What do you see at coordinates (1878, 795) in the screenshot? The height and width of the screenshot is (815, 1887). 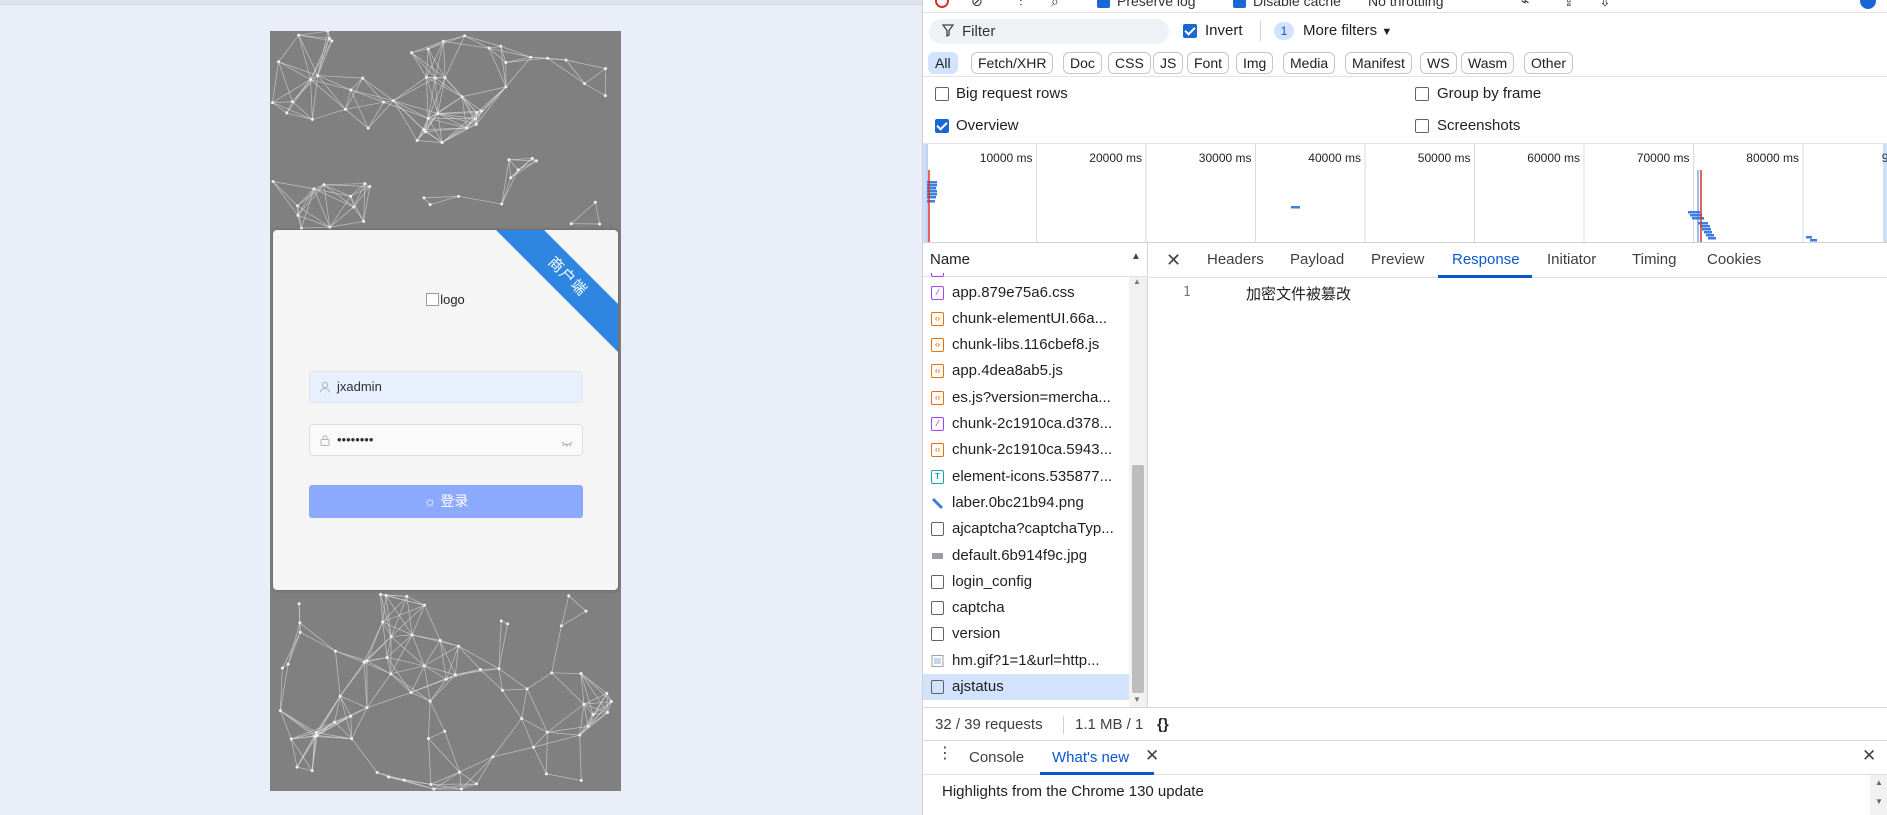 I see `drawer-scrollbar: ▲ ▼` at bounding box center [1878, 795].